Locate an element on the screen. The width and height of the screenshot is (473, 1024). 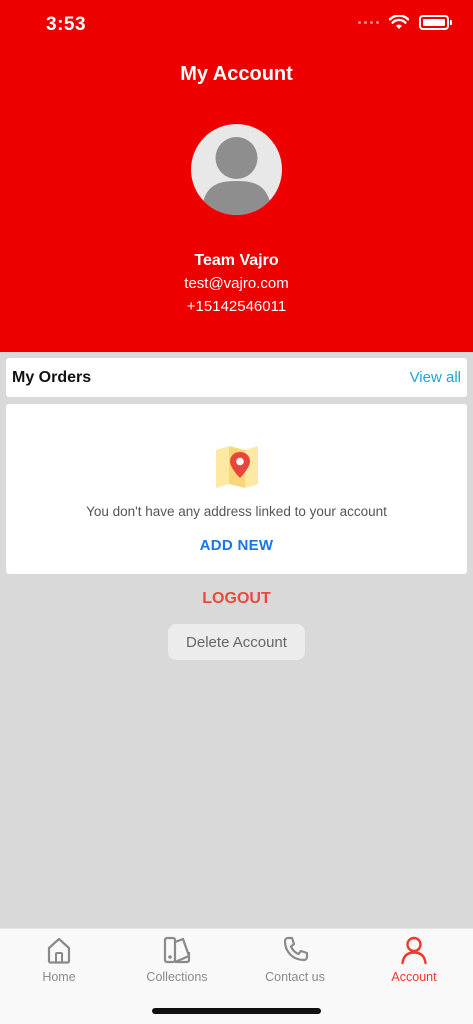
wifi-icon is located at coordinates (399, 22).